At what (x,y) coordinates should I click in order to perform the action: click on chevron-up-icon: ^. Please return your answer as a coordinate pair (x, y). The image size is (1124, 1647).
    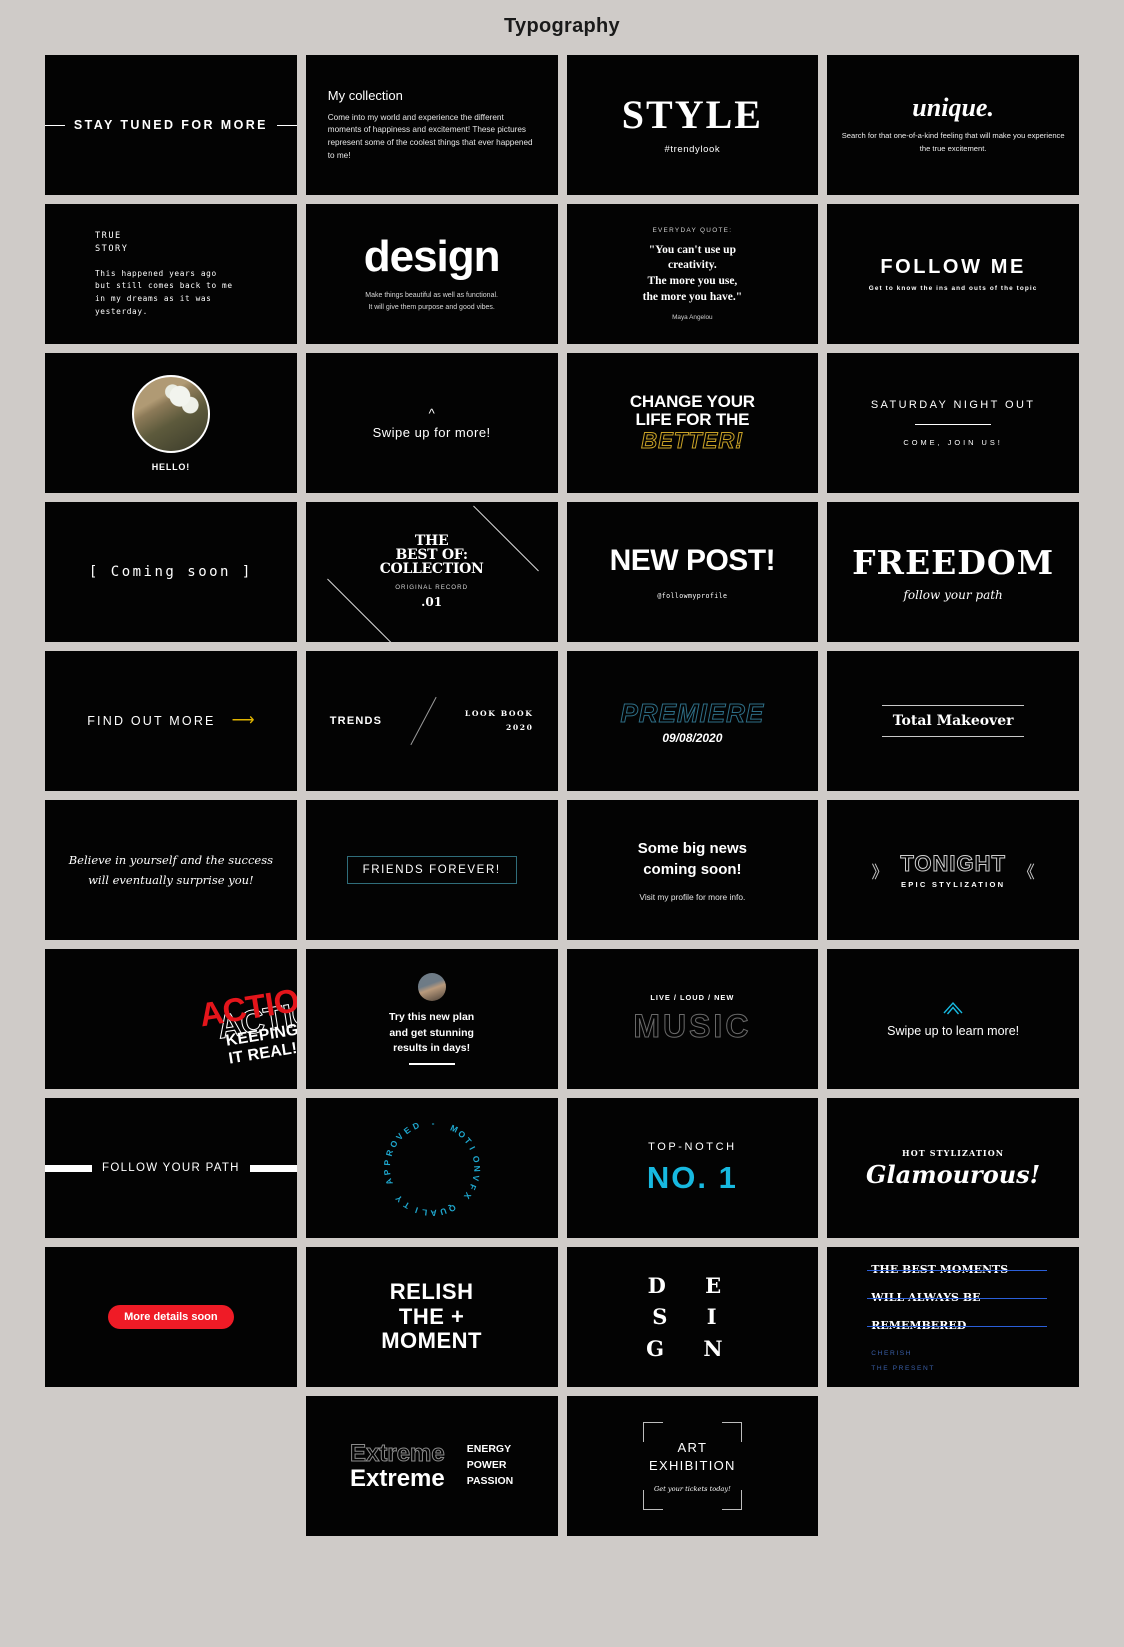
    Looking at the image, I should click on (431, 413).